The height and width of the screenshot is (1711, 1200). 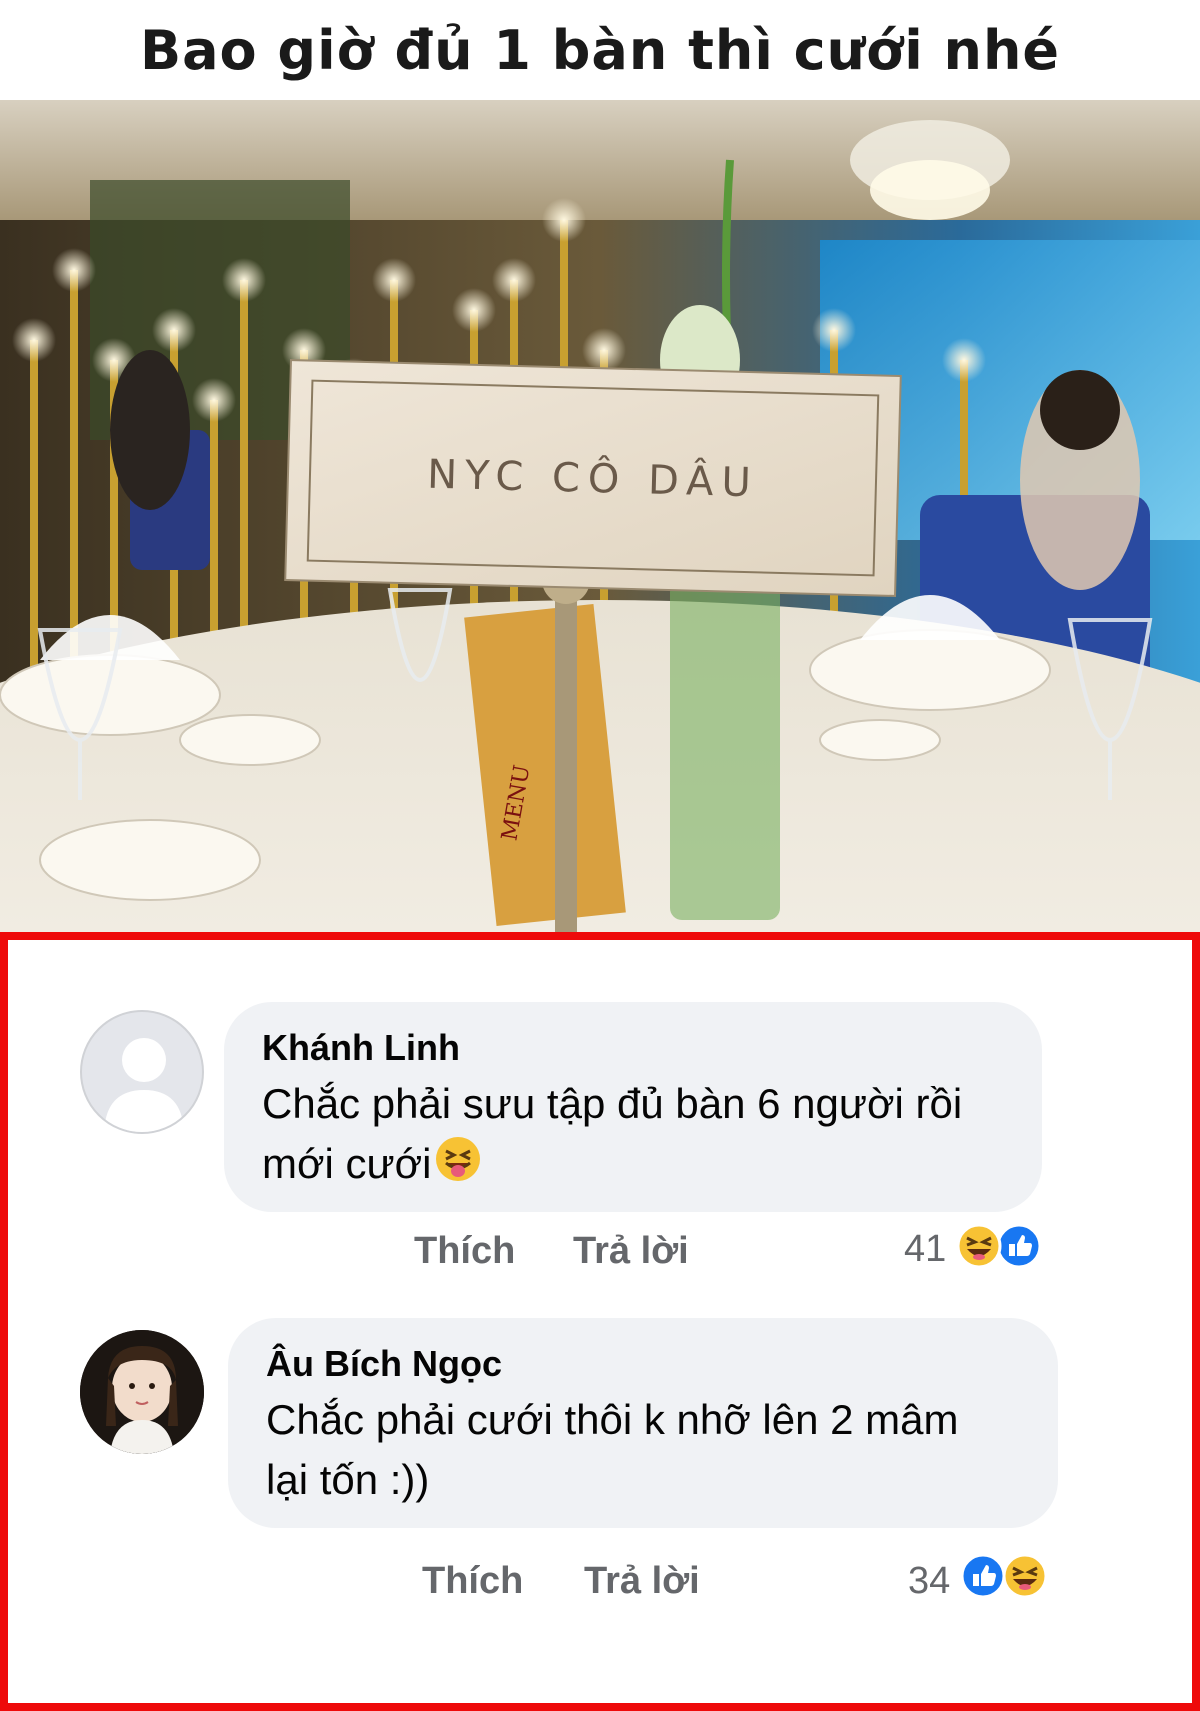 What do you see at coordinates (929, 1581) in the screenshot?
I see `reaction-count: 34` at bounding box center [929, 1581].